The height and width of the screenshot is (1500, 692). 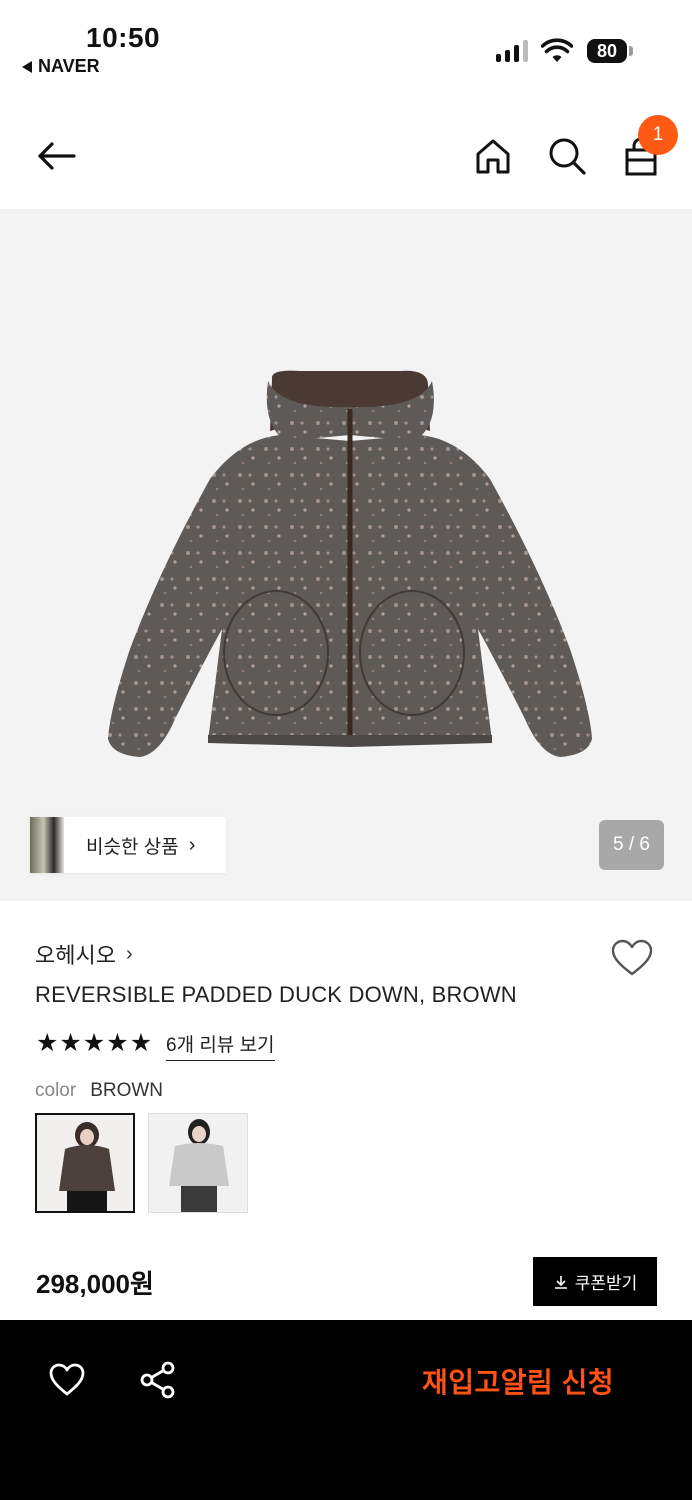 I want to click on back-to-app-link: NAVER, so click(x=61, y=66).